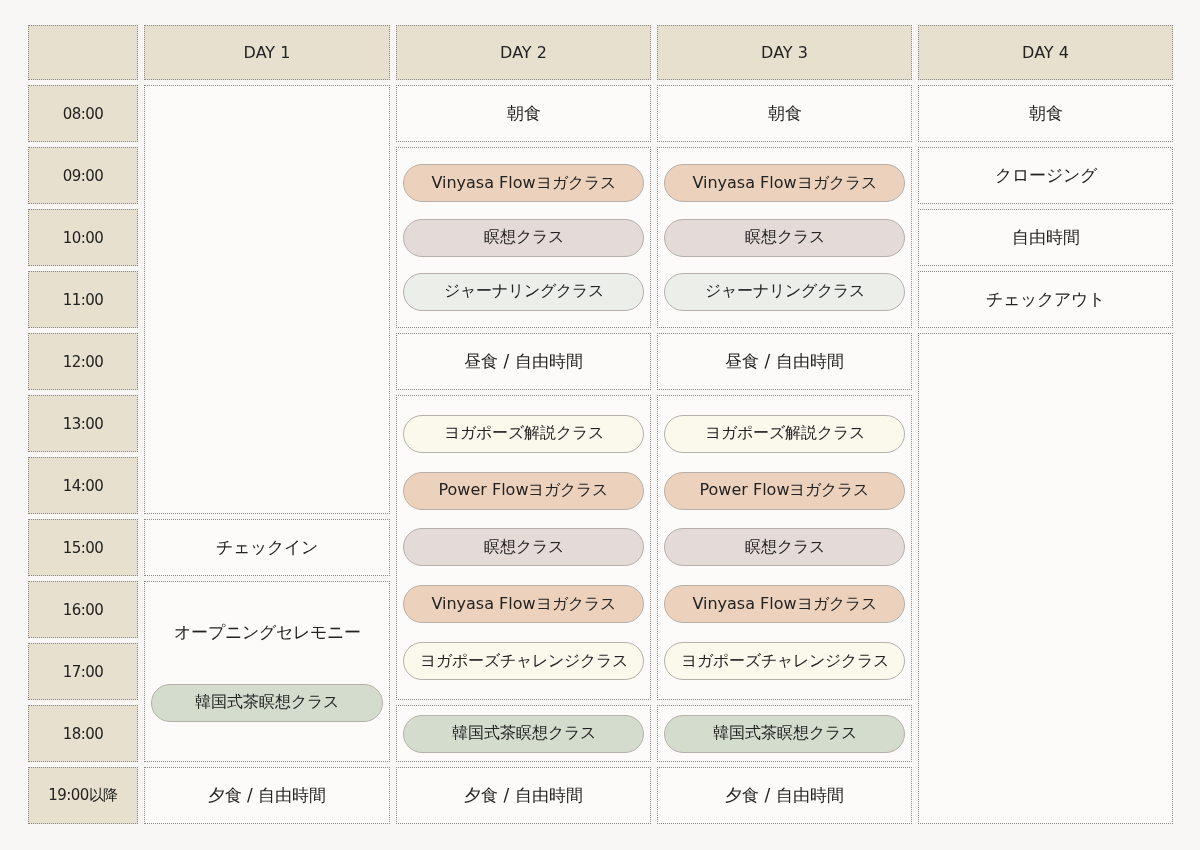  What do you see at coordinates (83, 299) in the screenshot?
I see `time-label: 11:00` at bounding box center [83, 299].